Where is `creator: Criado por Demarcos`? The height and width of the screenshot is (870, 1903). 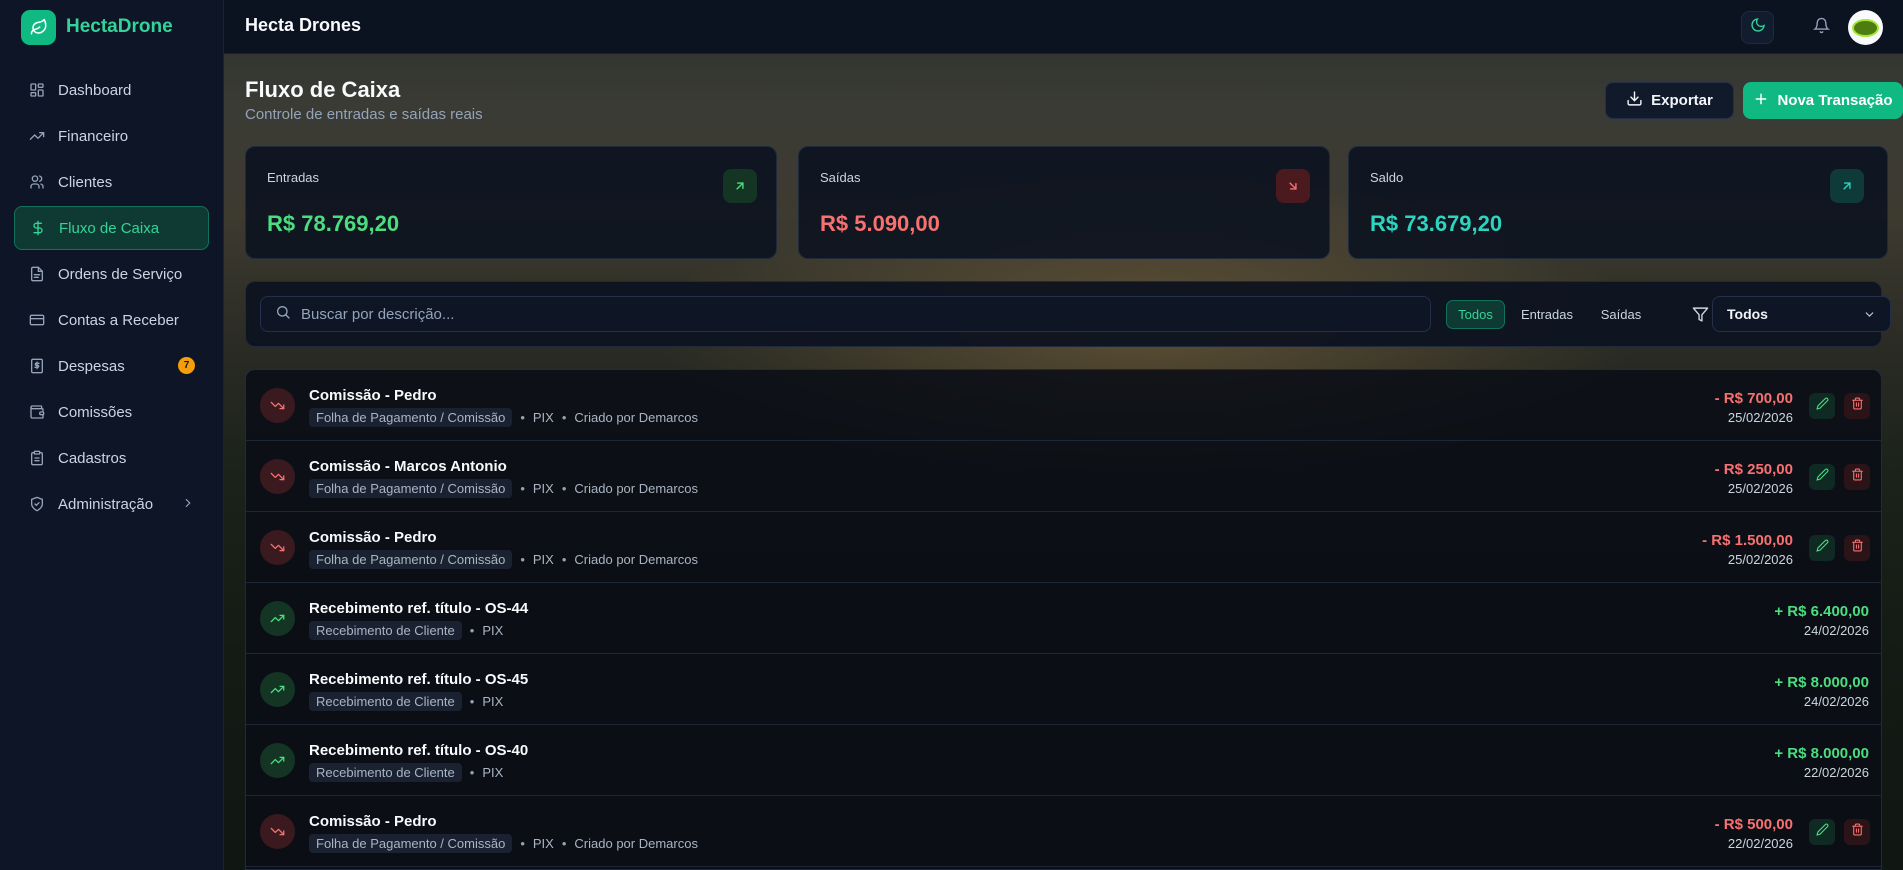 creator: Criado por Demarcos is located at coordinates (636, 843).